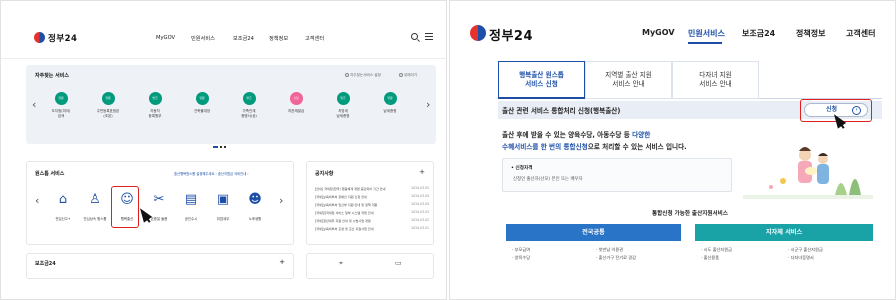  Describe the element at coordinates (281, 200) in the screenshot. I see `onestop-next-arrow-icon: ›` at that location.